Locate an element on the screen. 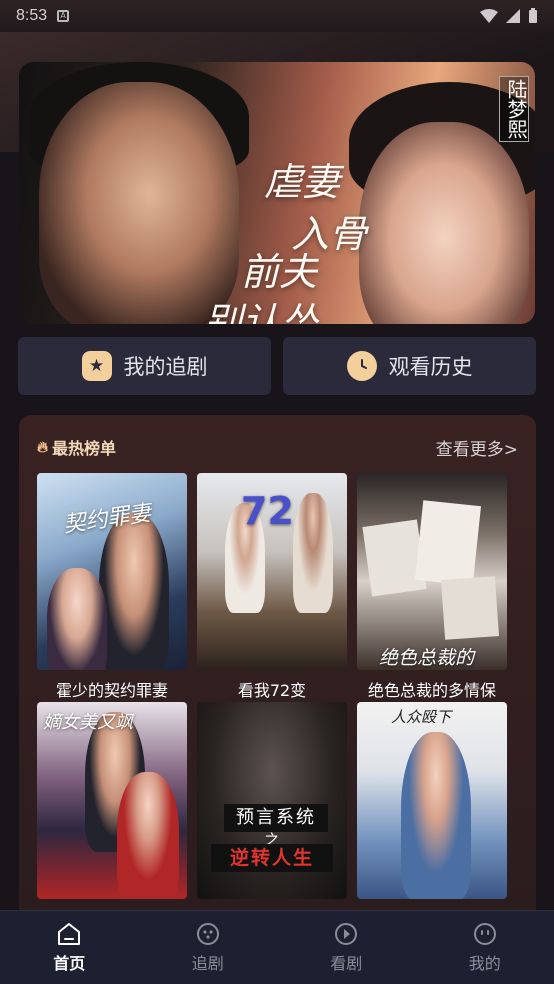 The height and width of the screenshot is (984, 554). drama-poster: 72 is located at coordinates (272, 571).